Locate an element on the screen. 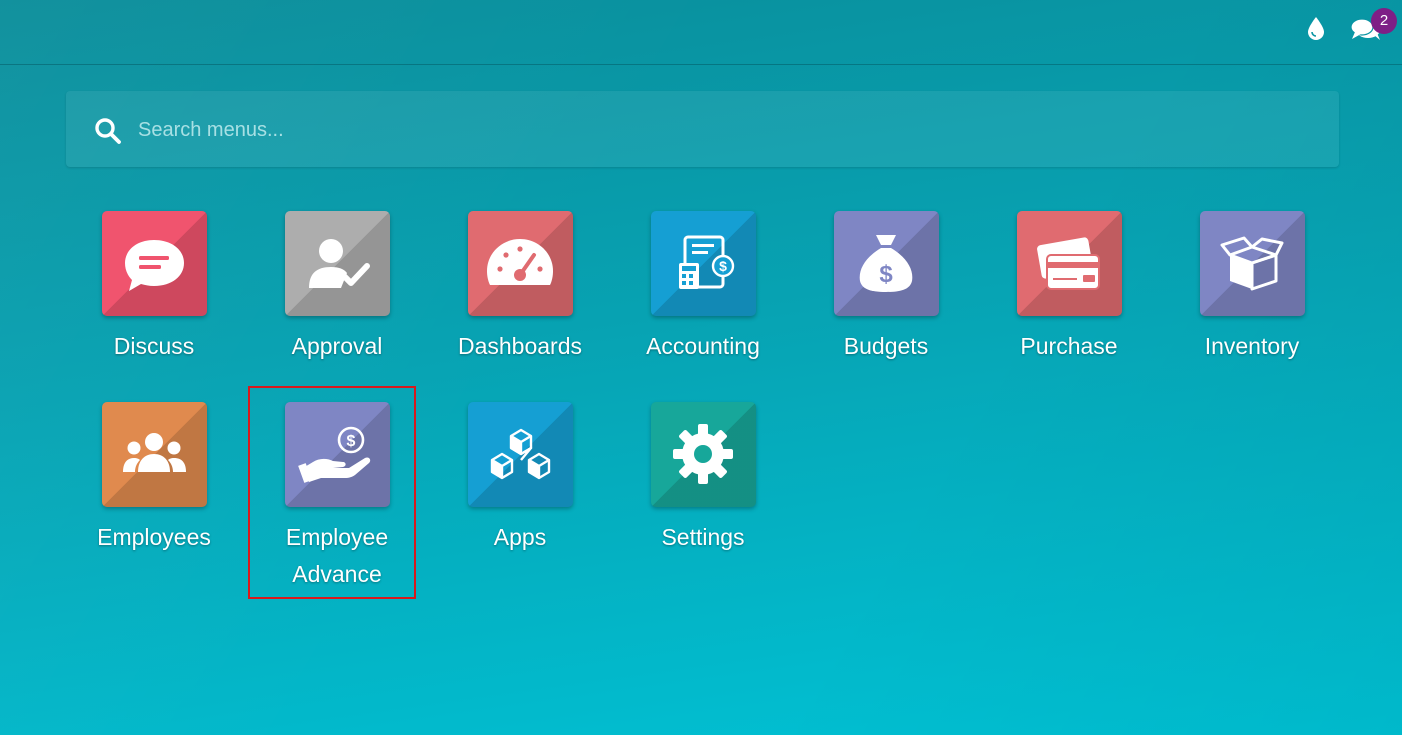 The width and height of the screenshot is (1402, 735). app-label: Employees is located at coordinates (154, 537).